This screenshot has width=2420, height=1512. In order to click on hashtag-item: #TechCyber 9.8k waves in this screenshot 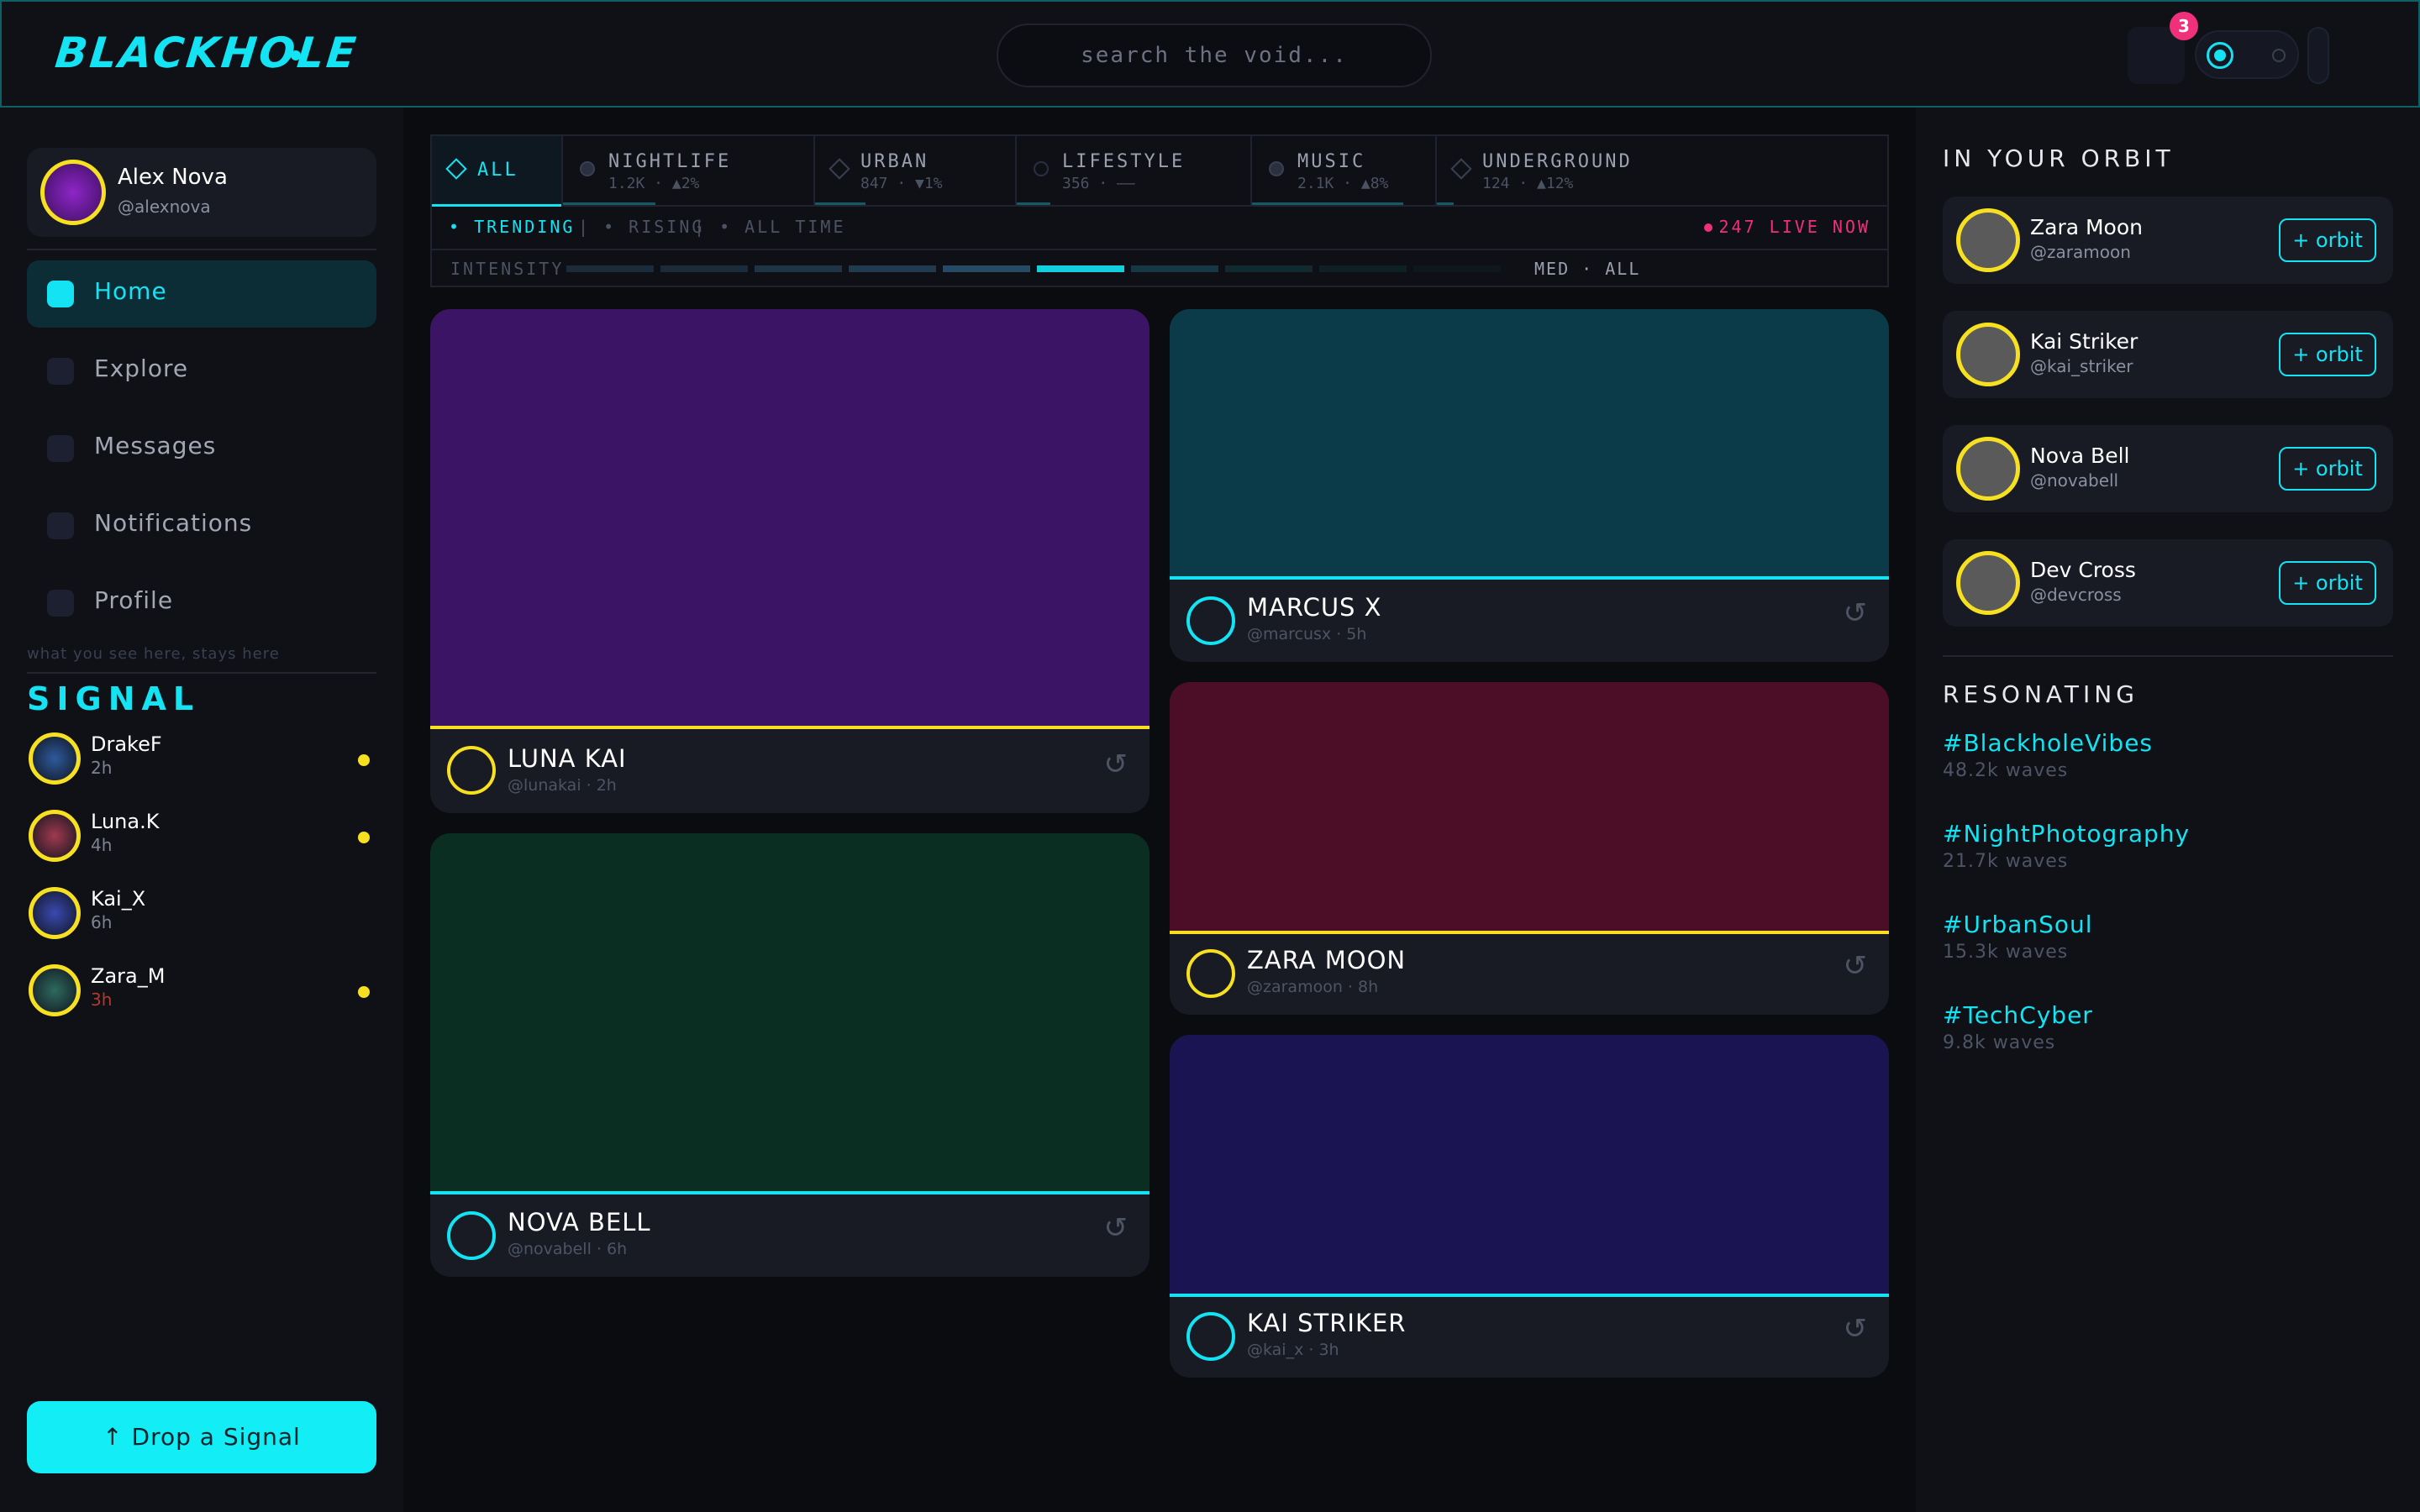, I will do `click(2018, 1027)`.